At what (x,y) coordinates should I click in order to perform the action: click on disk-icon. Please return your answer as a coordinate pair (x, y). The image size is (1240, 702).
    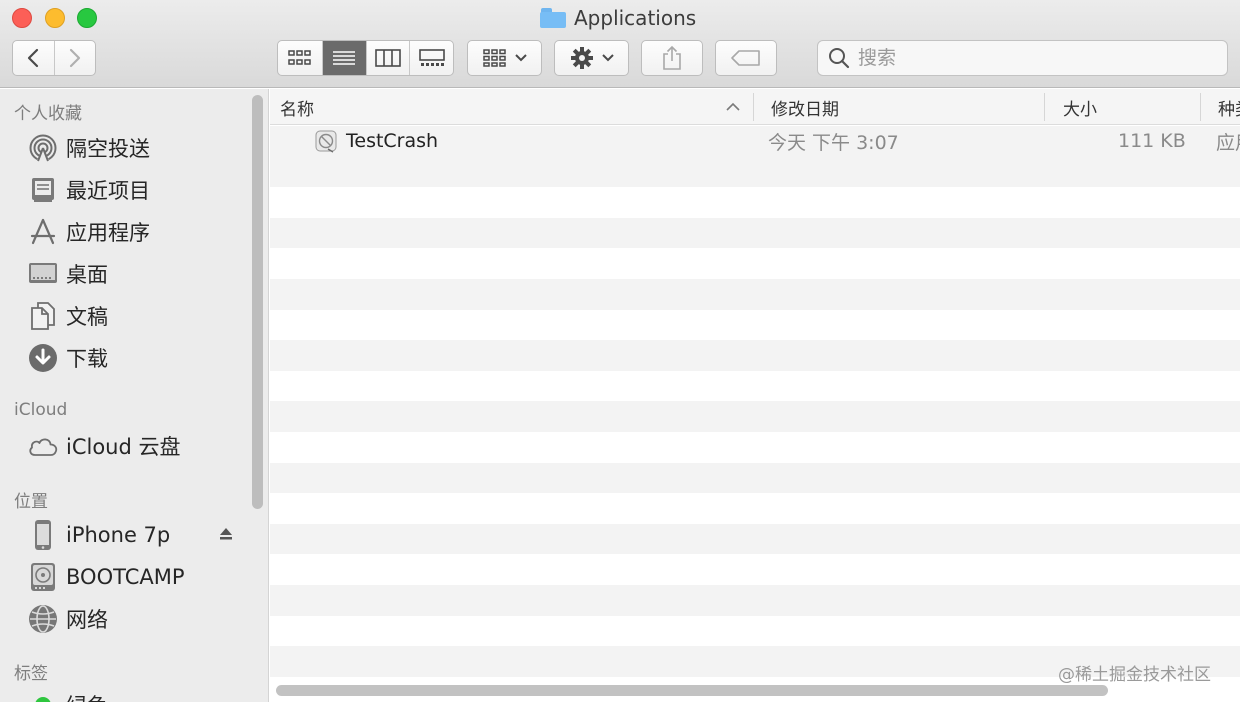
    Looking at the image, I should click on (43, 577).